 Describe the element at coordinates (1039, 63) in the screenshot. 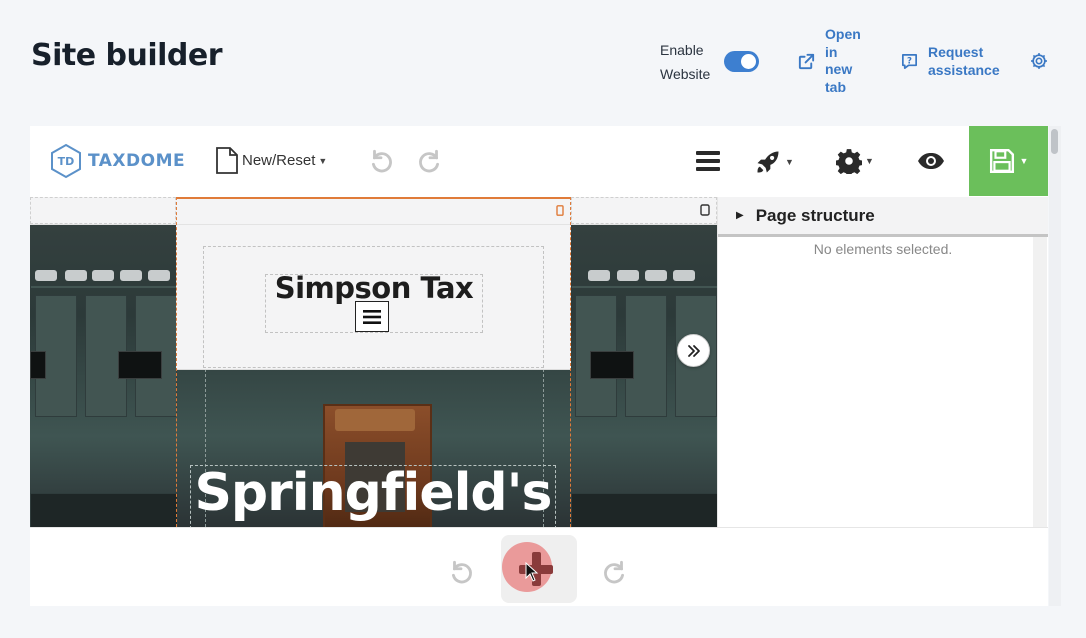

I see `settings-gear-icon` at that location.